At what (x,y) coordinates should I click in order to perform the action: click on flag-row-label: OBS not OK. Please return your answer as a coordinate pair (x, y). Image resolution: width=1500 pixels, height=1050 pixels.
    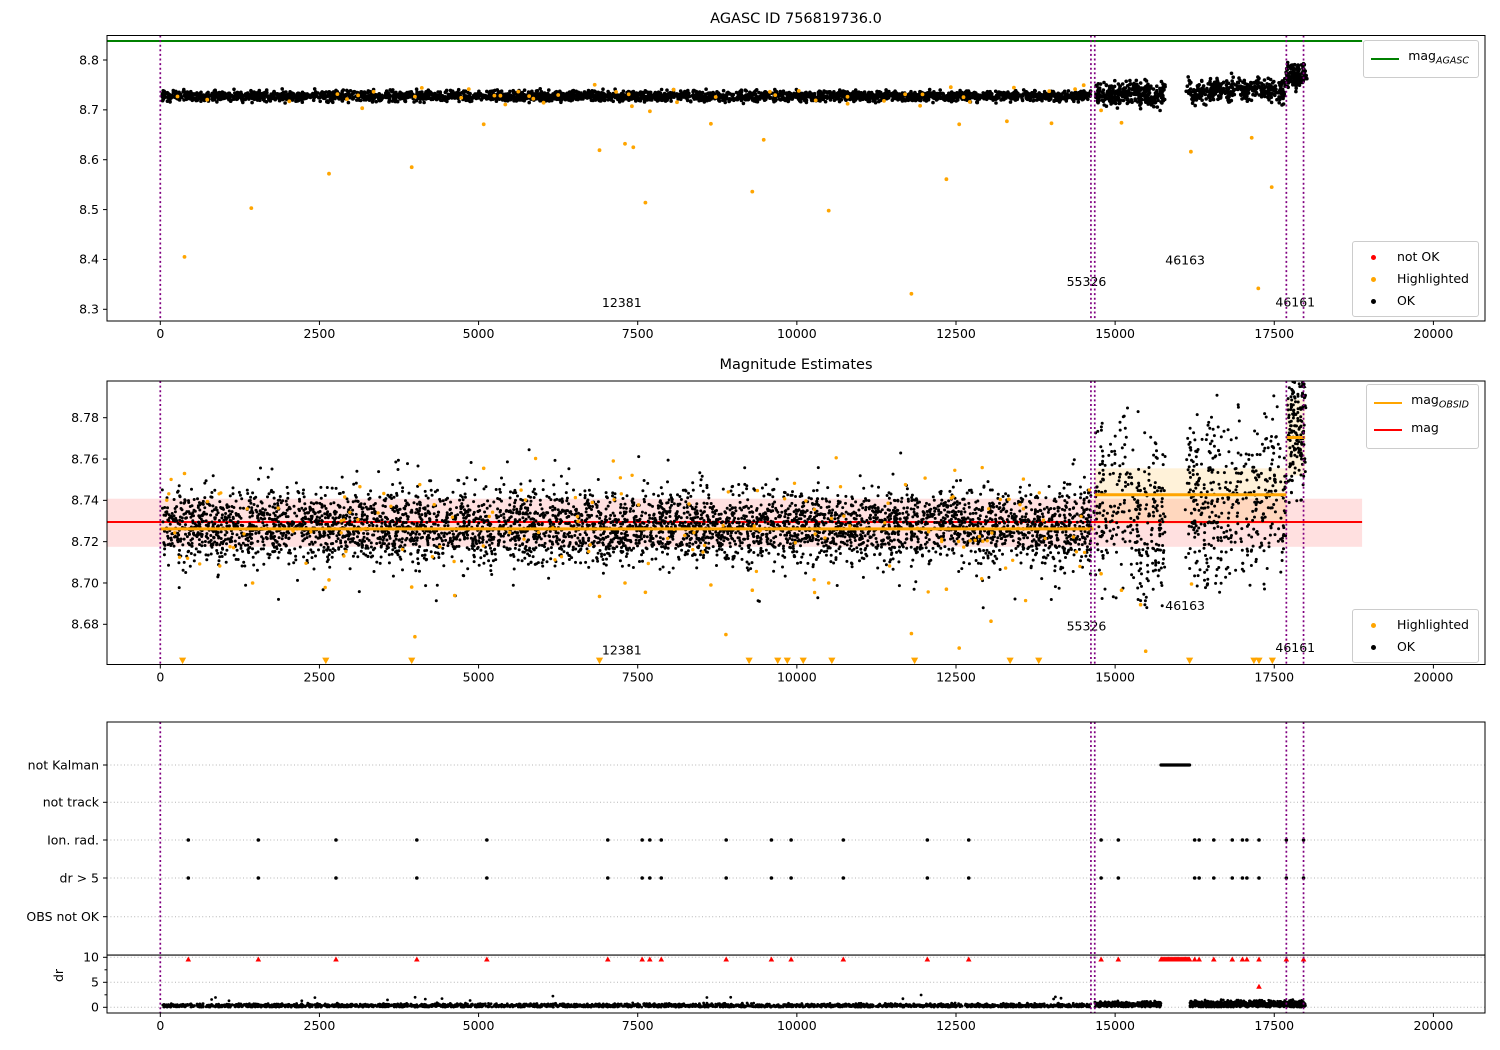
    Looking at the image, I should click on (62, 916).